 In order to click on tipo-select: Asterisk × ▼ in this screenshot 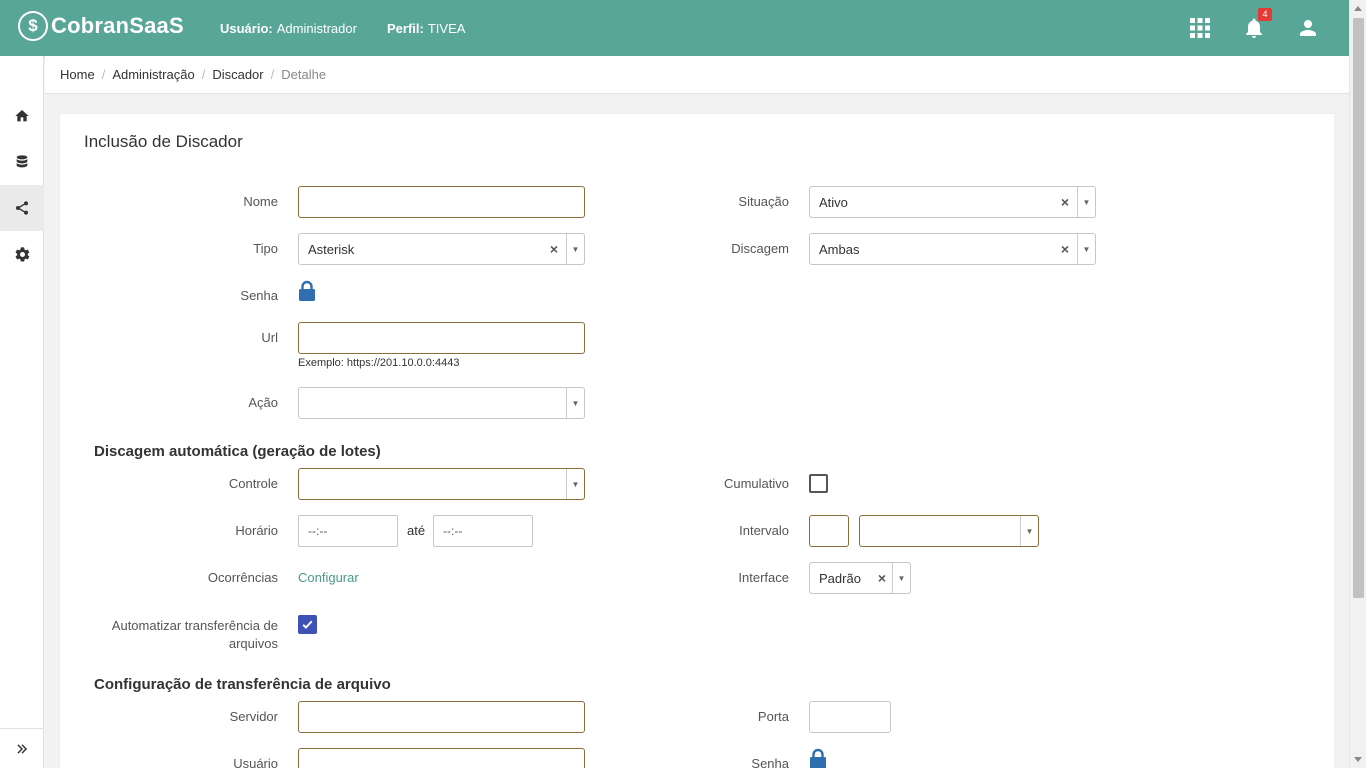, I will do `click(441, 249)`.